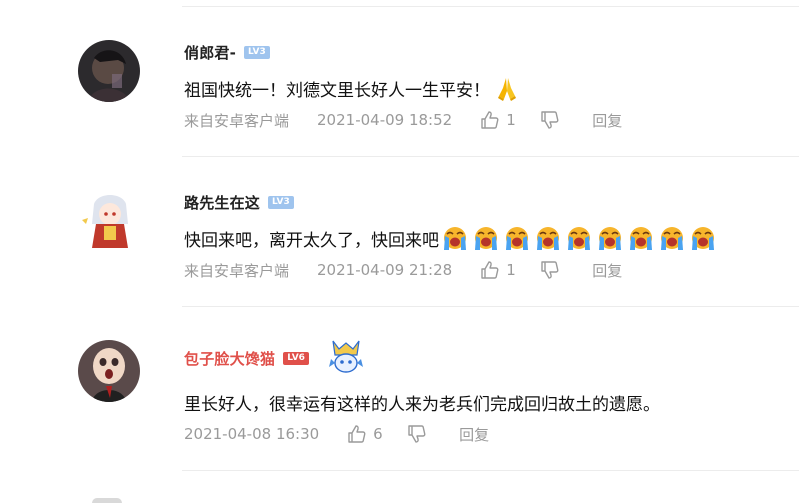 Image resolution: width=799 pixels, height=503 pixels. What do you see at coordinates (357, 434) in the screenshot?
I see `thumbs-up-icon` at bounding box center [357, 434].